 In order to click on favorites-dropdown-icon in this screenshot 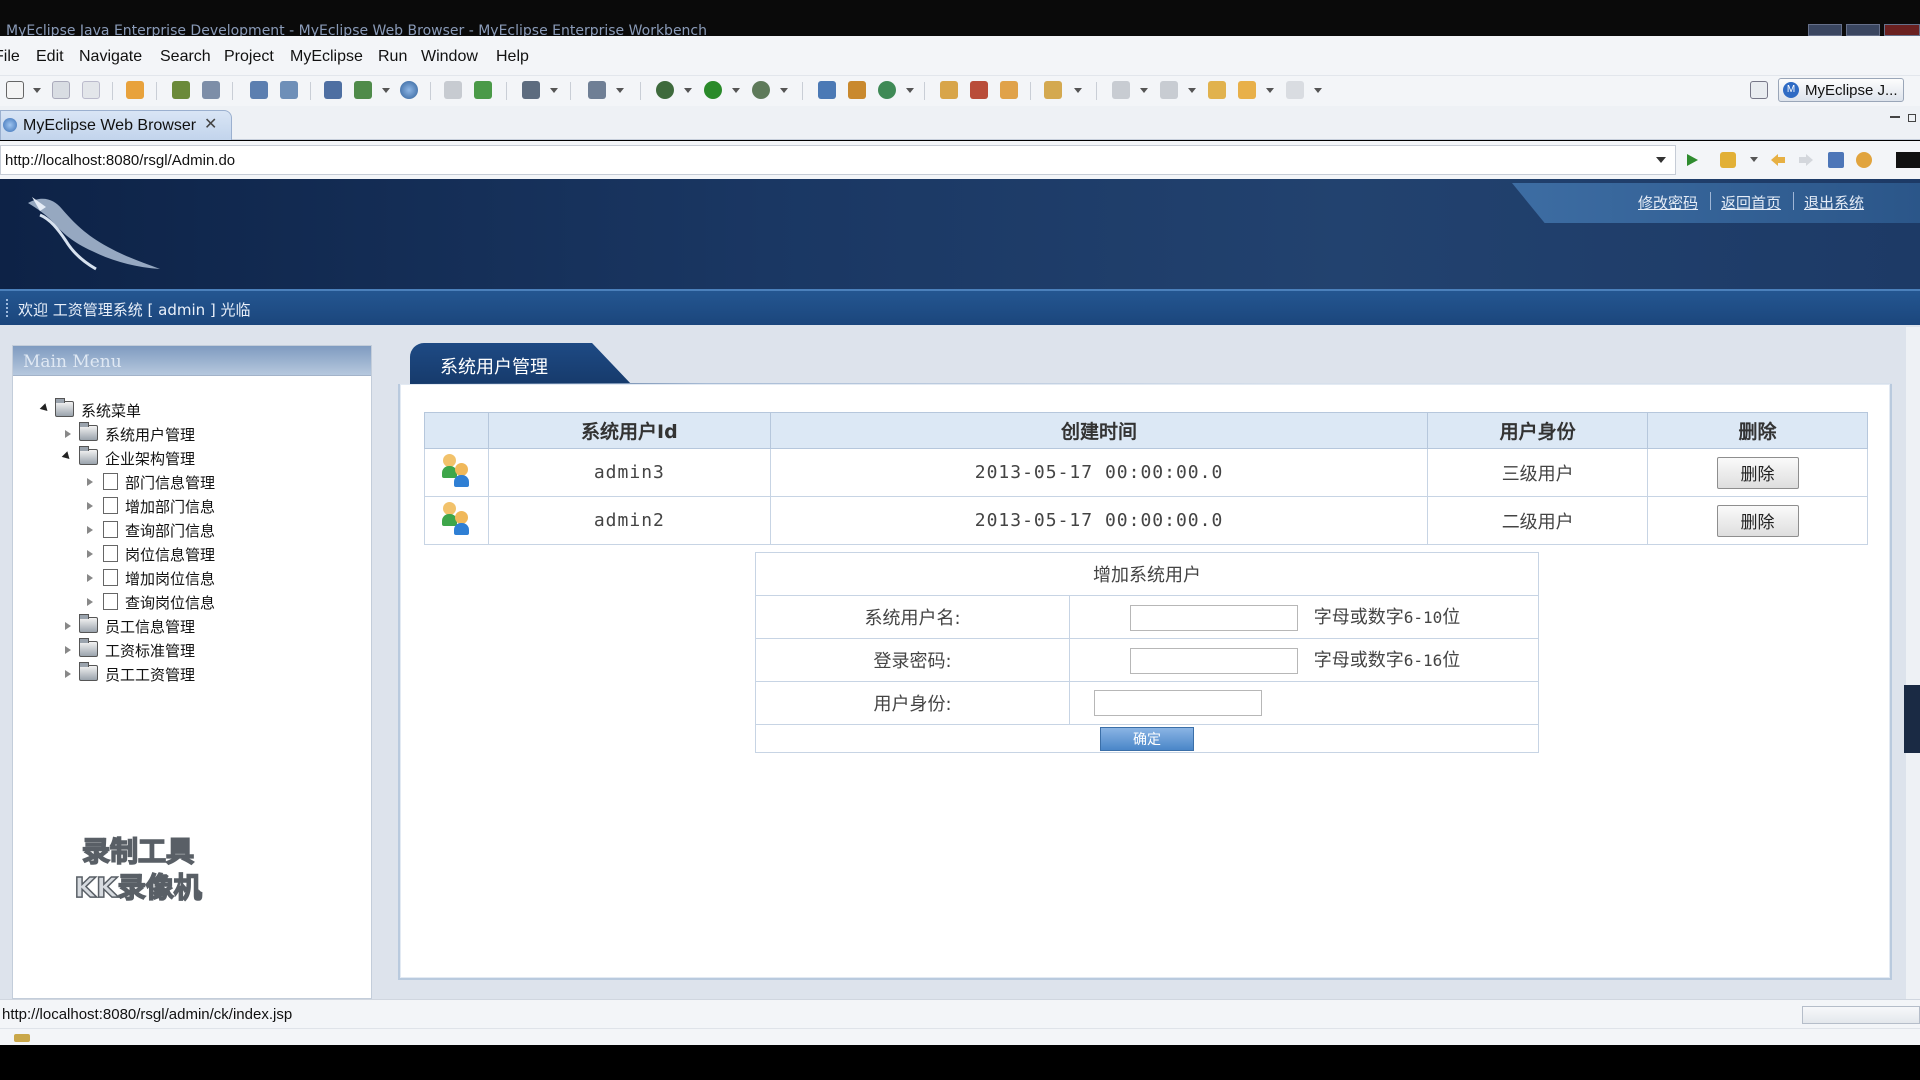, I will do `click(1754, 159)`.